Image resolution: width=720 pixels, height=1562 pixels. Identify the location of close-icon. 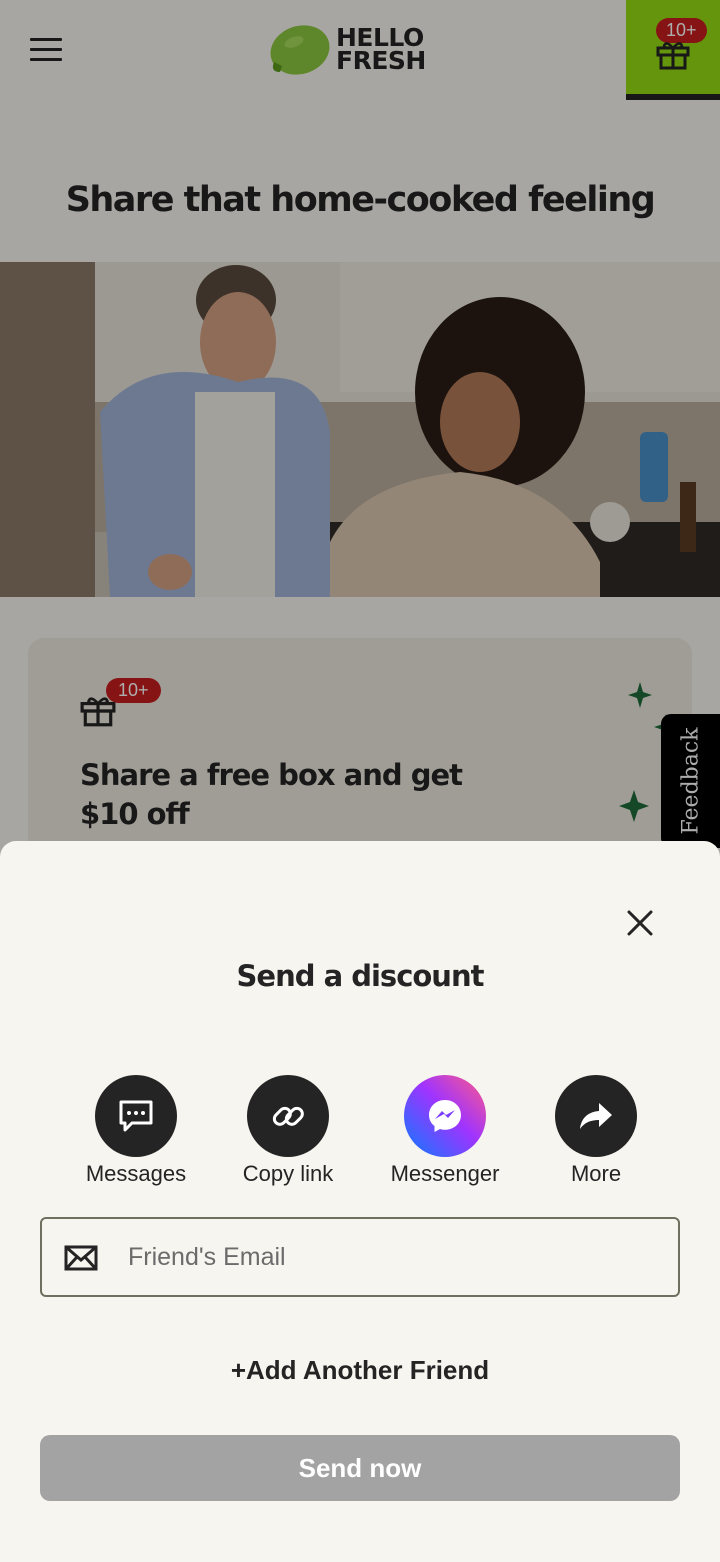
(640, 923).